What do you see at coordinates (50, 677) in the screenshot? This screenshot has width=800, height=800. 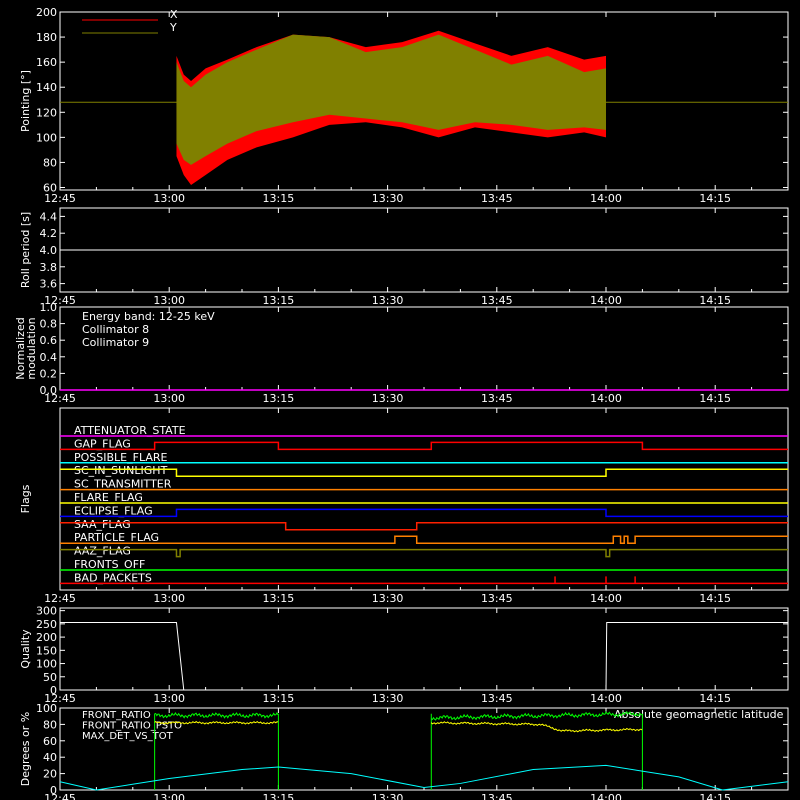 I see `quality-ytick-label: 50` at bounding box center [50, 677].